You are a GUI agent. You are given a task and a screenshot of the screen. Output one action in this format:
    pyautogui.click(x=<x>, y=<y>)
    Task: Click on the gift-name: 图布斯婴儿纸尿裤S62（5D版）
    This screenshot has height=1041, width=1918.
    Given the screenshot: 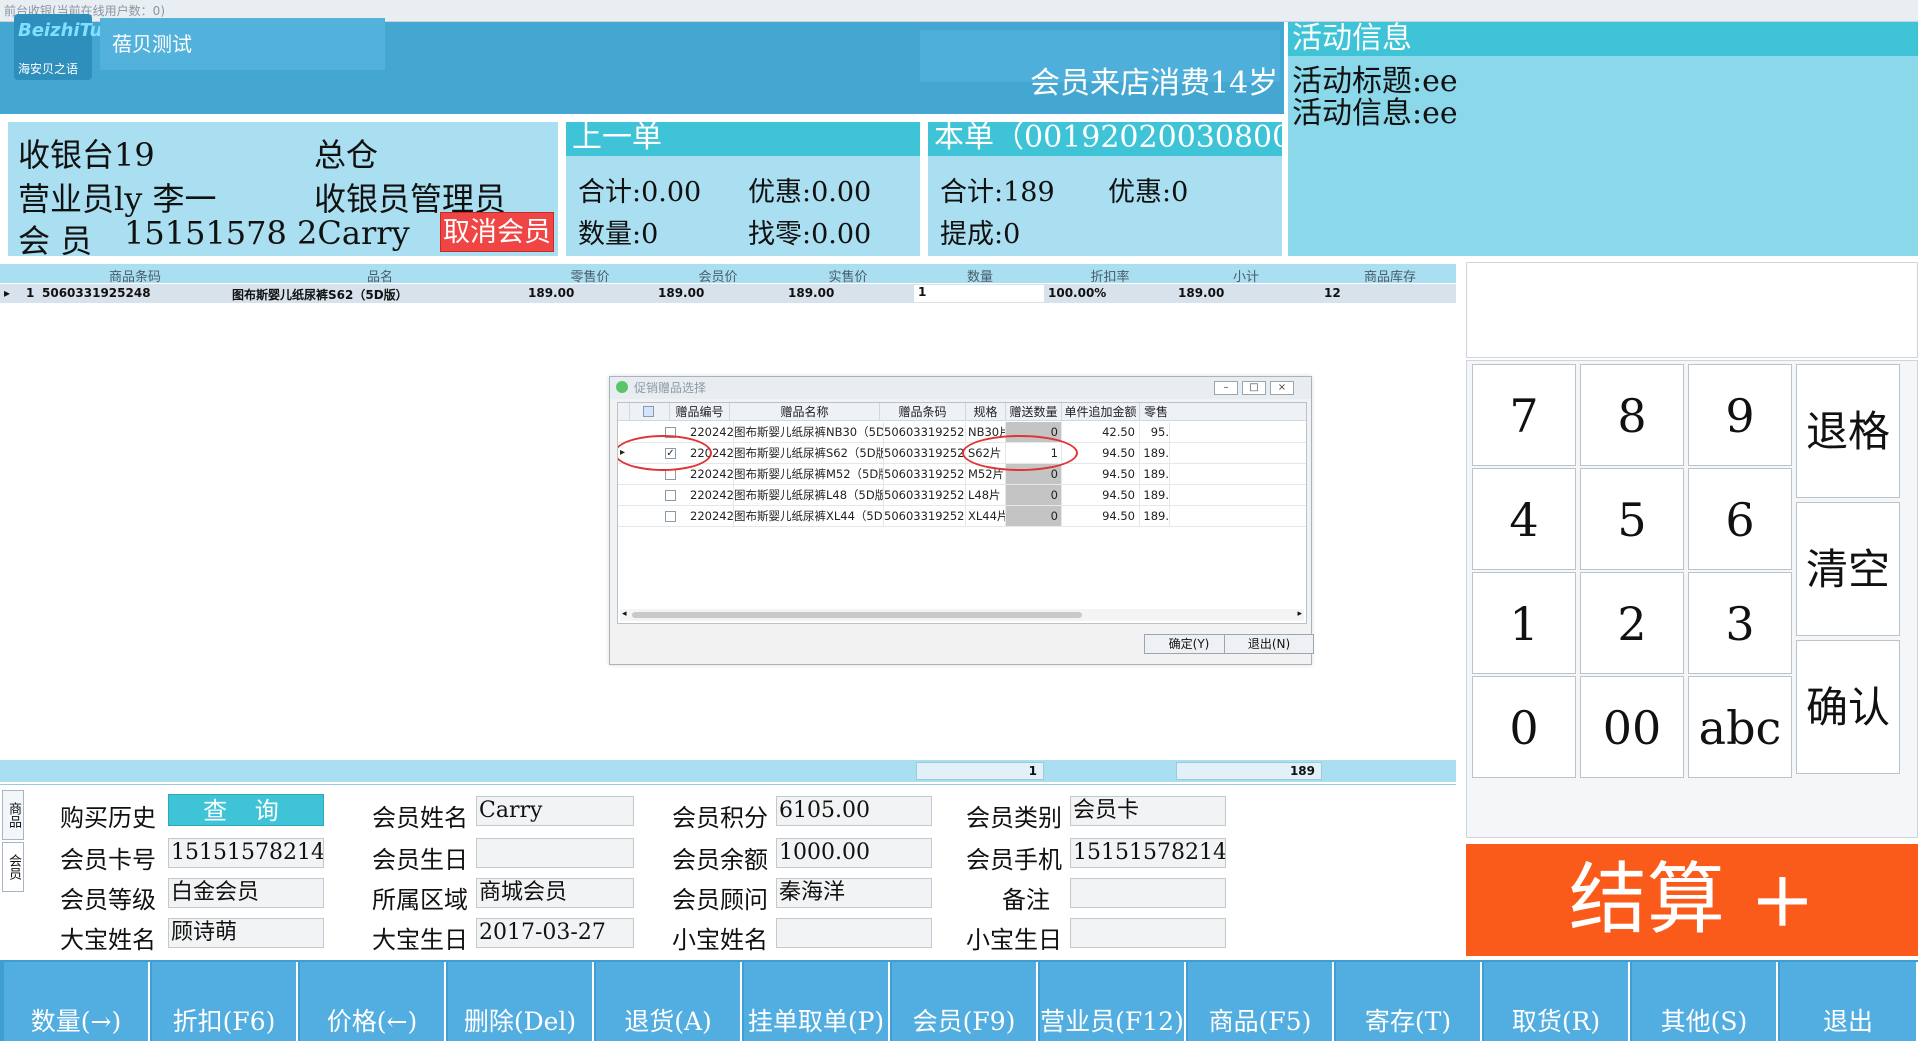 What is the action you would take?
    pyautogui.click(x=809, y=453)
    